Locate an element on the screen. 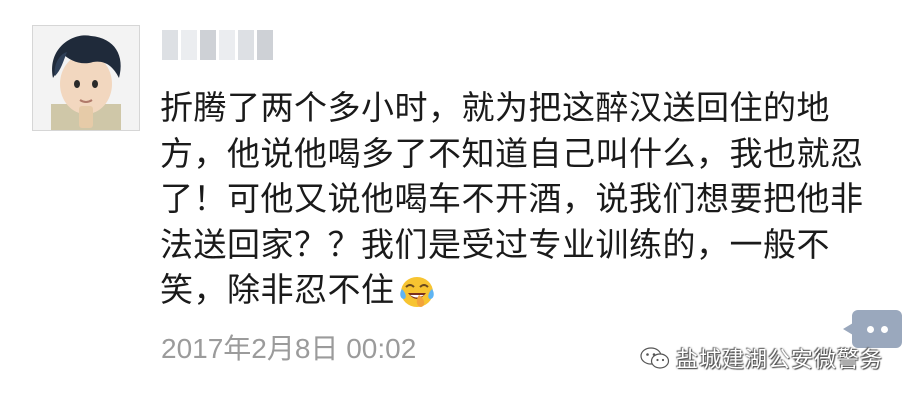 The width and height of the screenshot is (906, 400). comment-dots-icon is located at coordinates (870, 329).